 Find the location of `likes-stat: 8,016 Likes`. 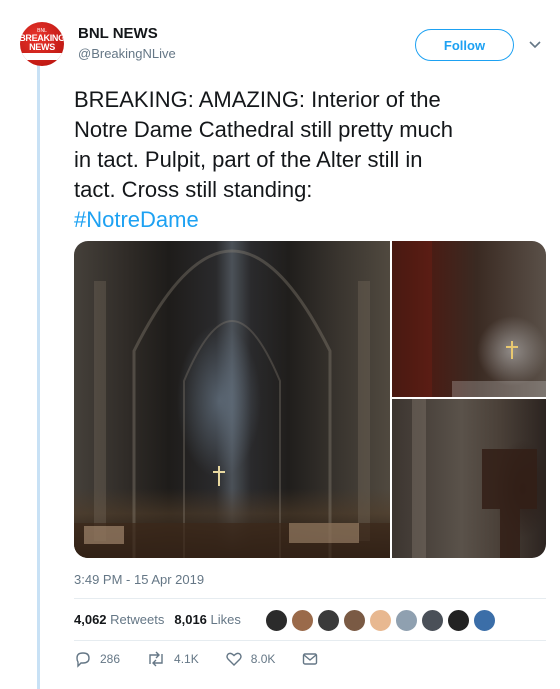

likes-stat: 8,016 Likes is located at coordinates (207, 619).